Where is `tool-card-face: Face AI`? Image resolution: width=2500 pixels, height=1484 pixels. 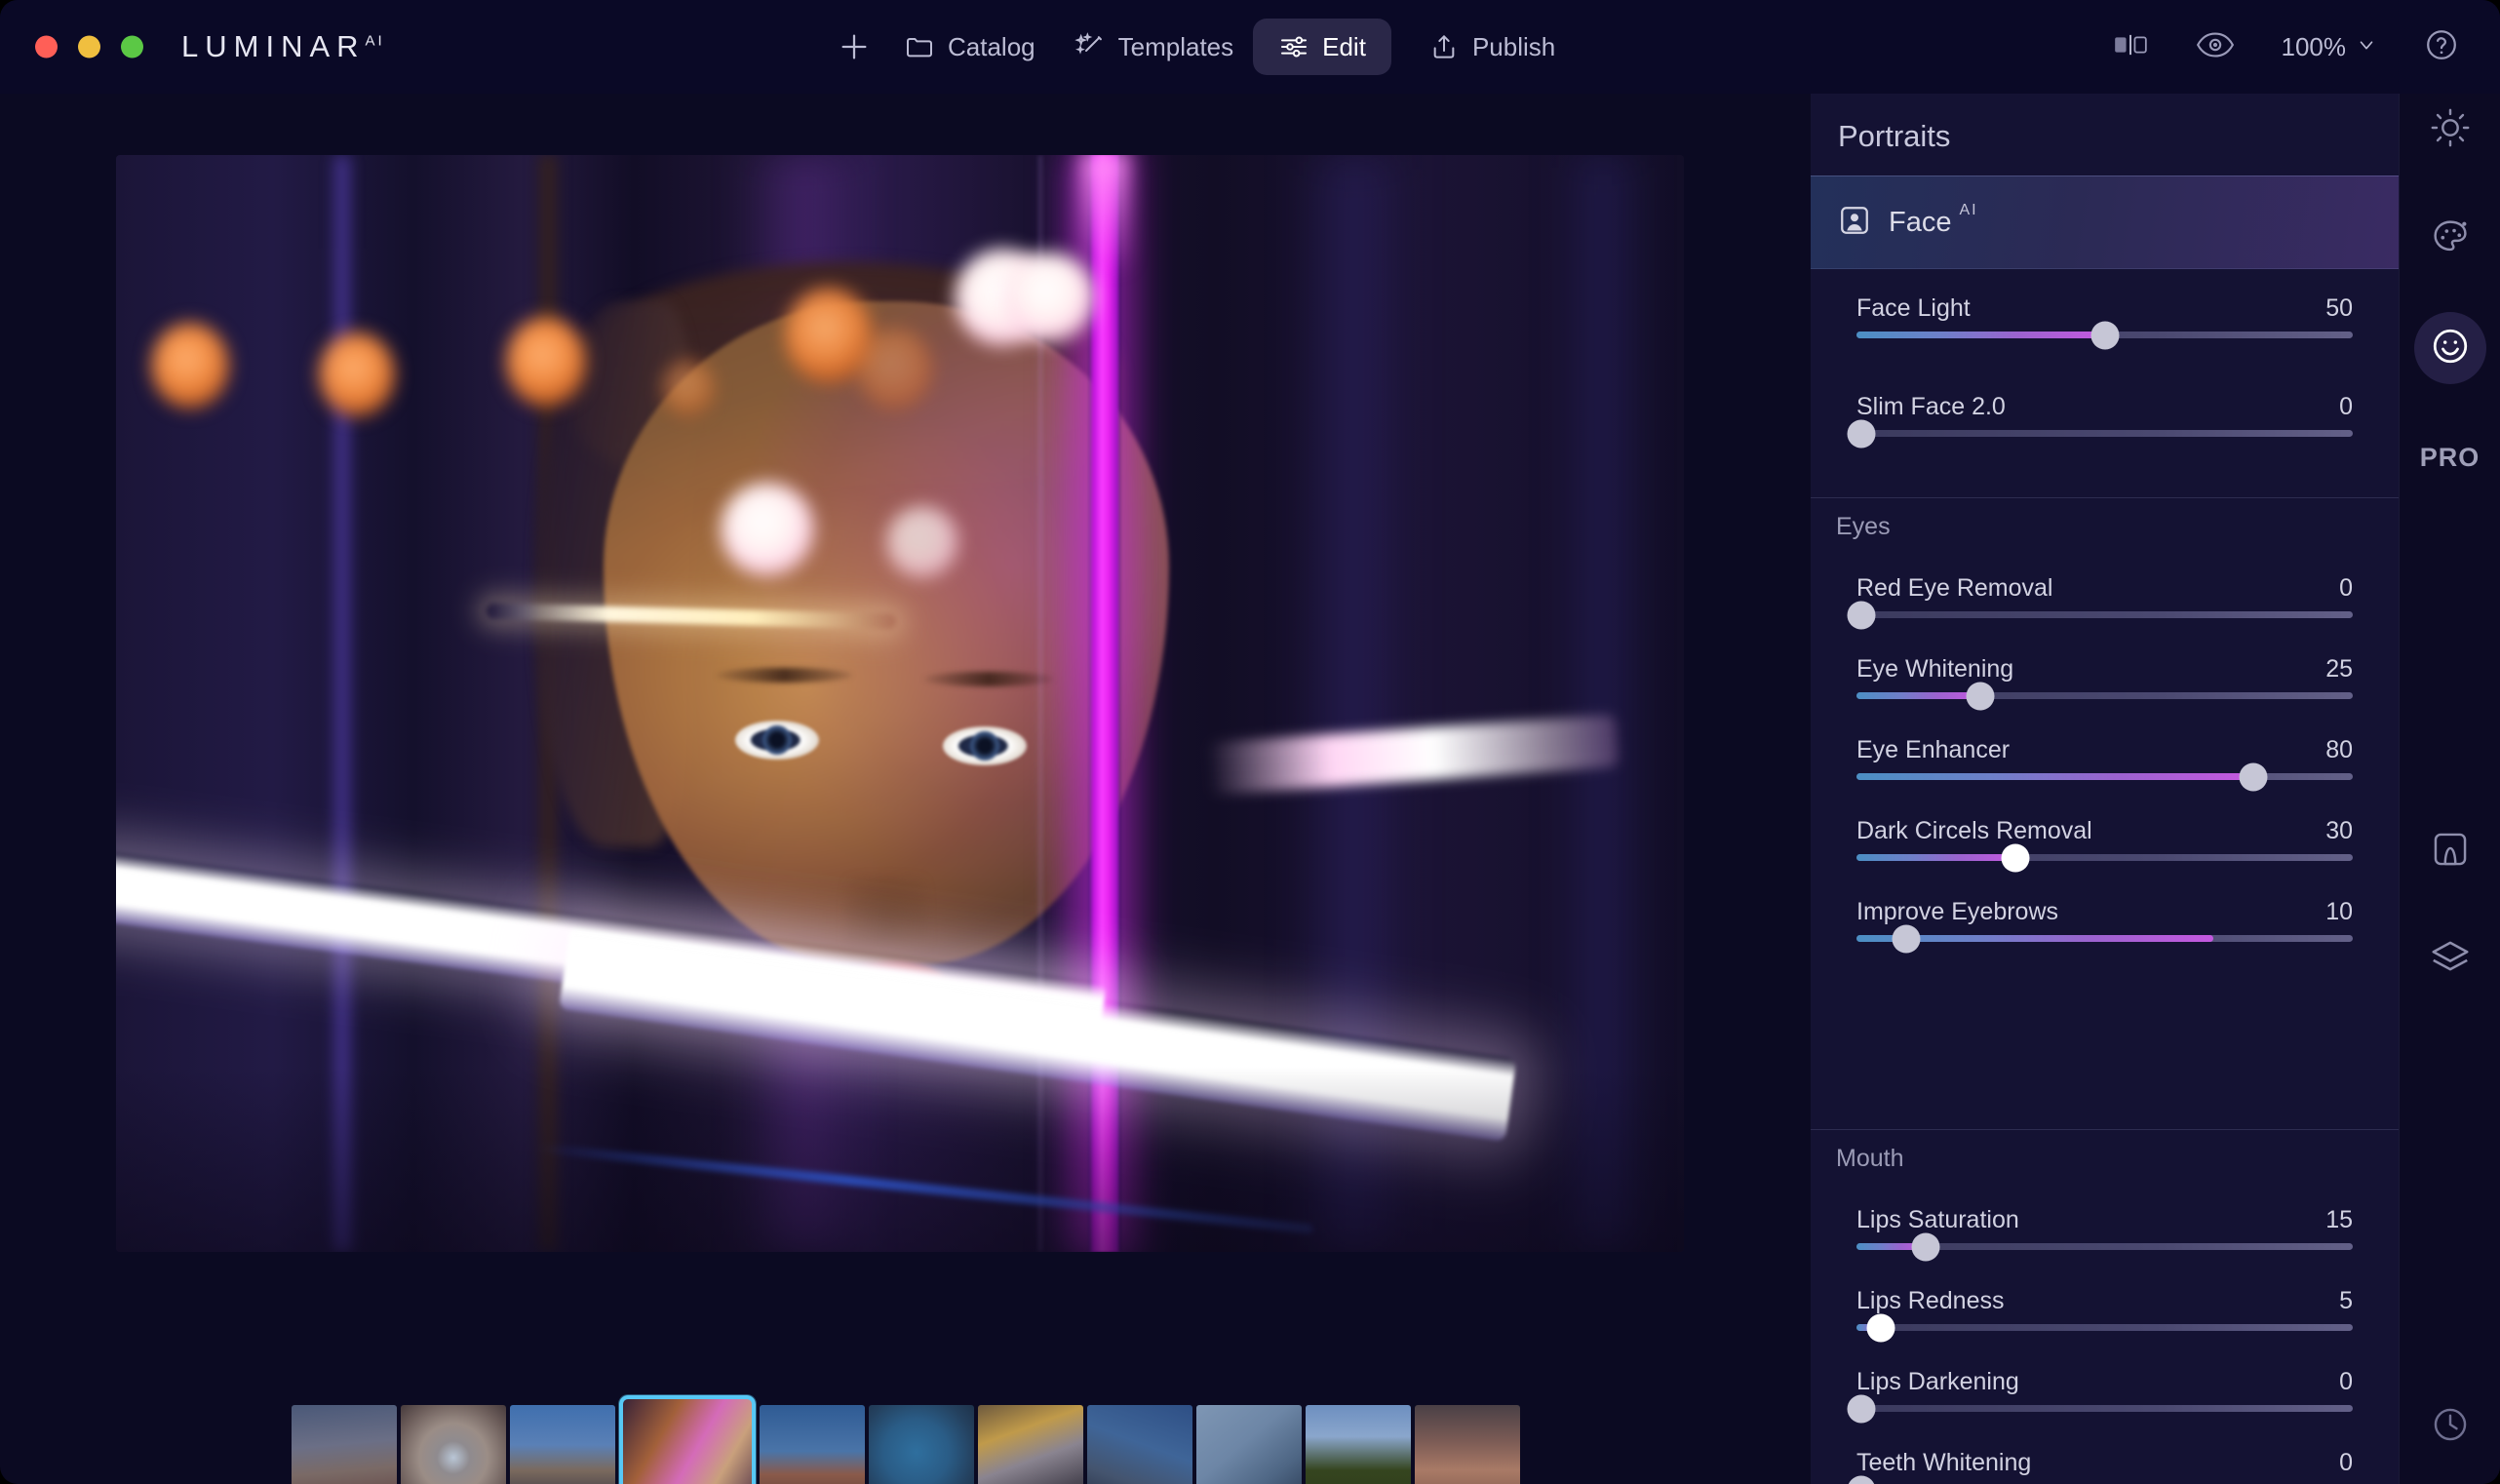 tool-card-face: Face AI is located at coordinates (2105, 222).